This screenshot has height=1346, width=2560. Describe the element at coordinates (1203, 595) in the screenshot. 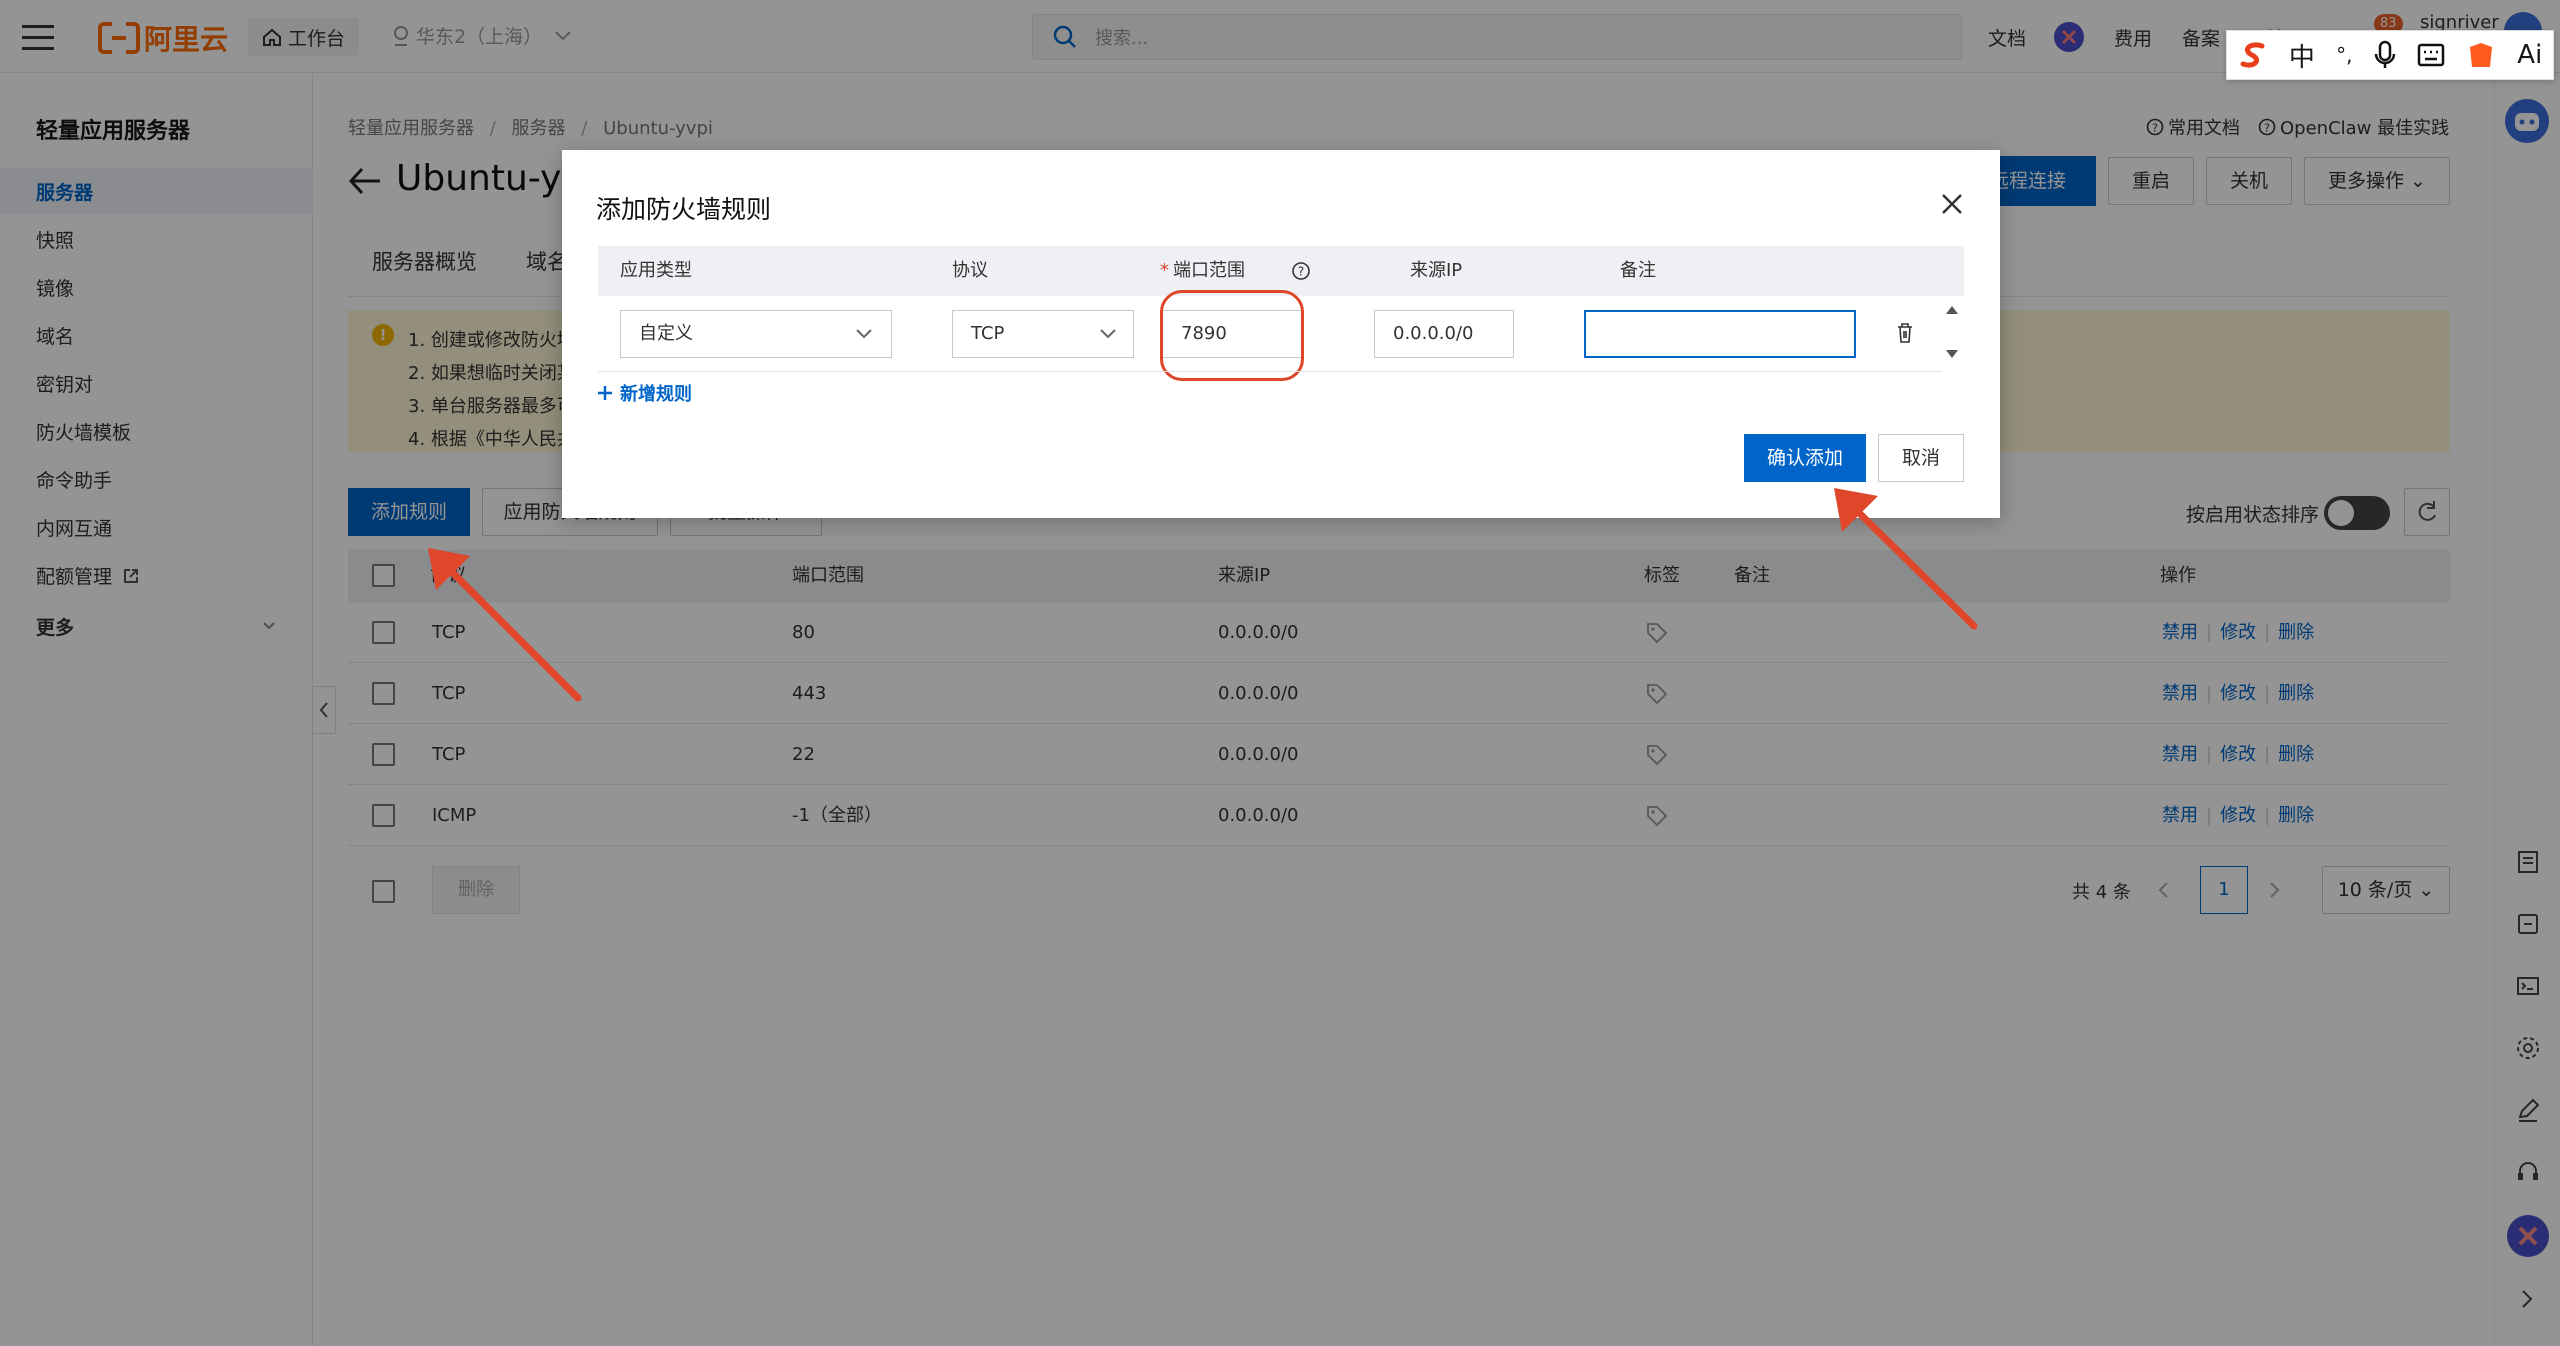

I see `annotation-arrows` at that location.